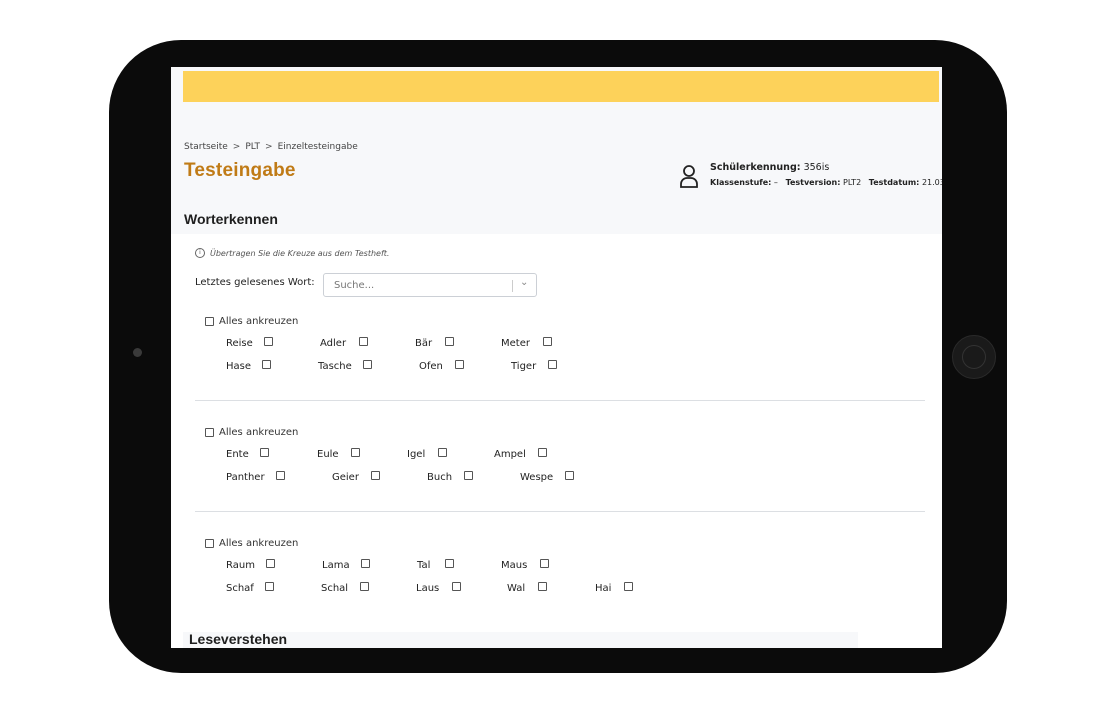  What do you see at coordinates (931, 182) in the screenshot?
I see `date-value: 21.03.2023` at bounding box center [931, 182].